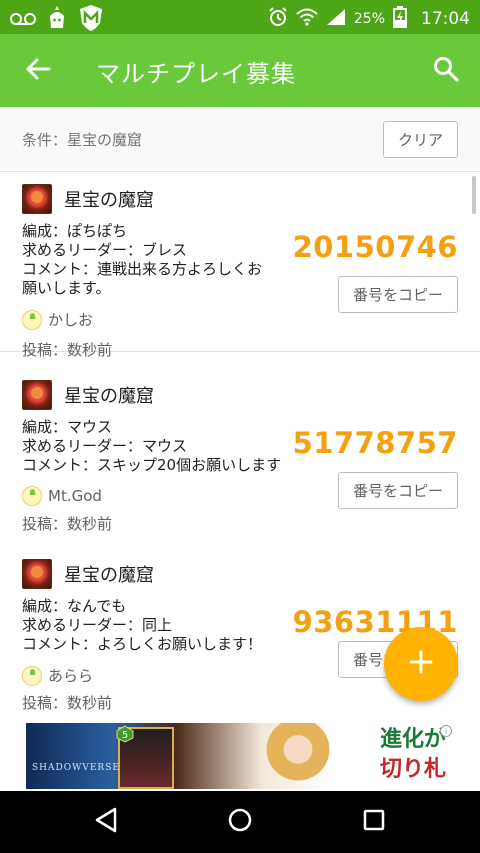  What do you see at coordinates (71, 320) in the screenshot?
I see `user-name: かしお` at bounding box center [71, 320].